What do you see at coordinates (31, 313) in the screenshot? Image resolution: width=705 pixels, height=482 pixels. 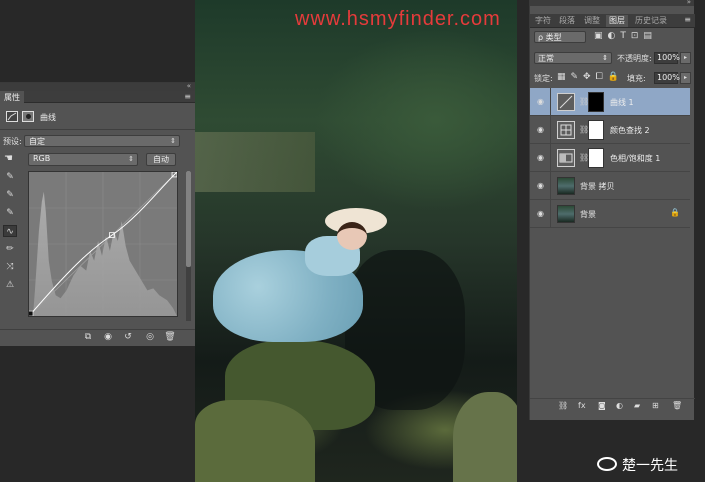 I see `curve-point` at bounding box center [31, 313].